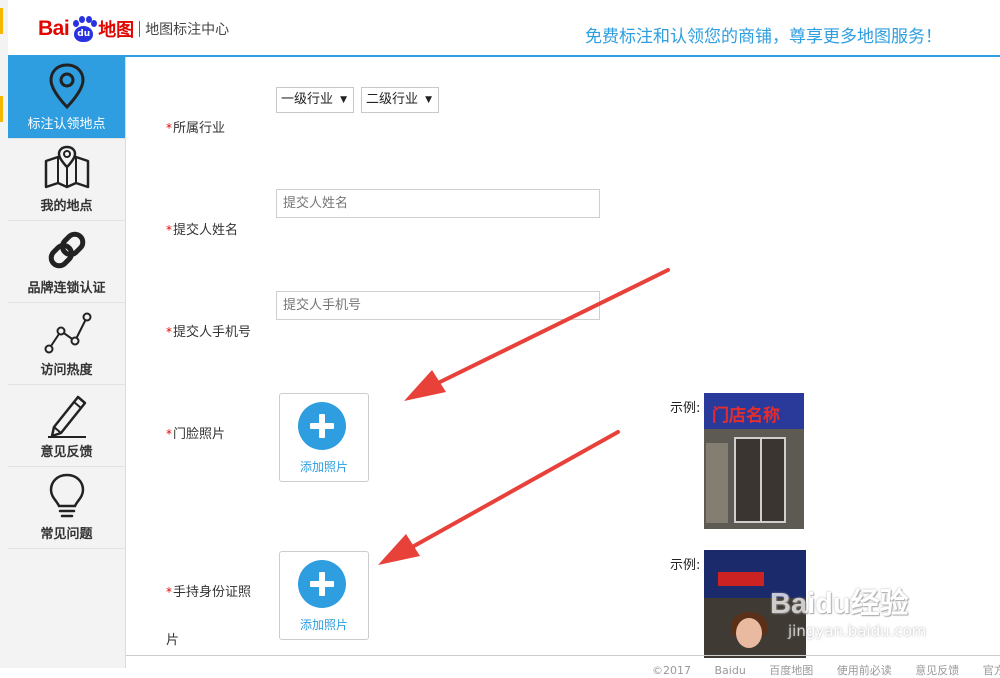 The height and width of the screenshot is (678, 1000). Describe the element at coordinates (754, 461) in the screenshot. I see `storefront-example-image: 门店名称` at that location.